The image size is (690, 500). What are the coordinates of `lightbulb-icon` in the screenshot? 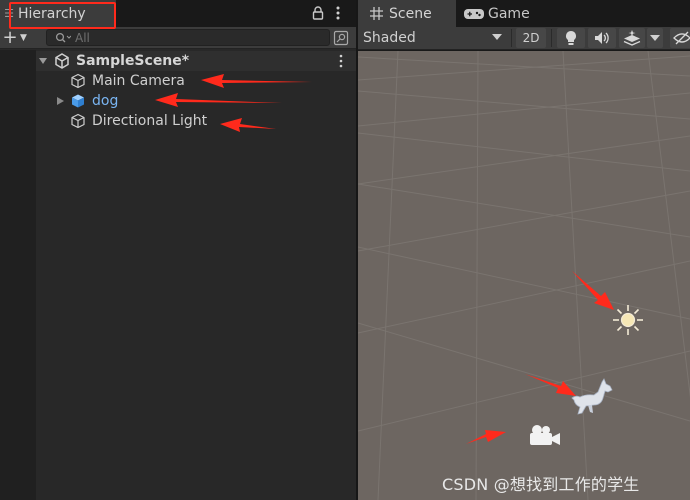 It's located at (571, 38).